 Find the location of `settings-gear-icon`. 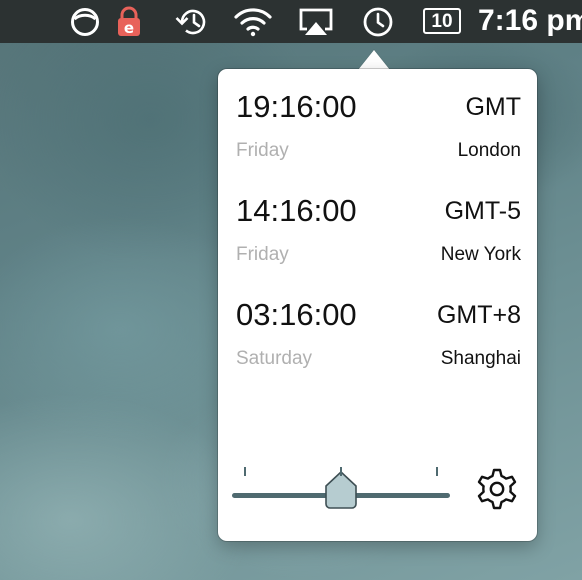

settings-gear-icon is located at coordinates (497, 489).